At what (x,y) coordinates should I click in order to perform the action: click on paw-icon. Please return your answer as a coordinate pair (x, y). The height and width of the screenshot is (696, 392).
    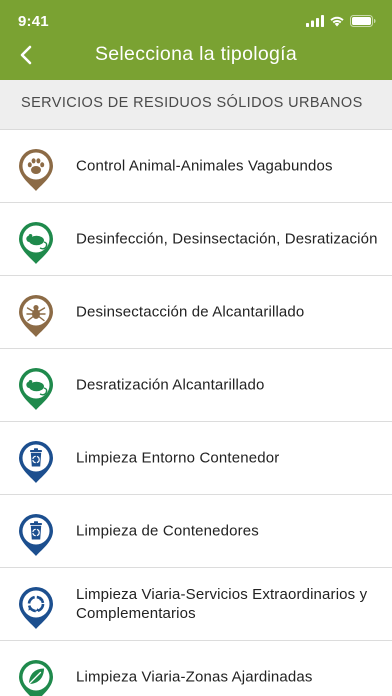
    Looking at the image, I should click on (36, 170).